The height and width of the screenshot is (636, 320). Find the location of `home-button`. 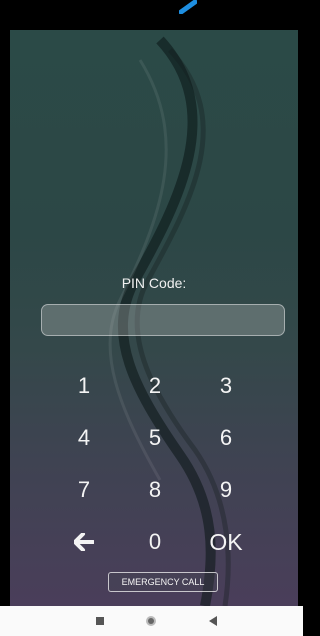

home-button is located at coordinates (151, 621).